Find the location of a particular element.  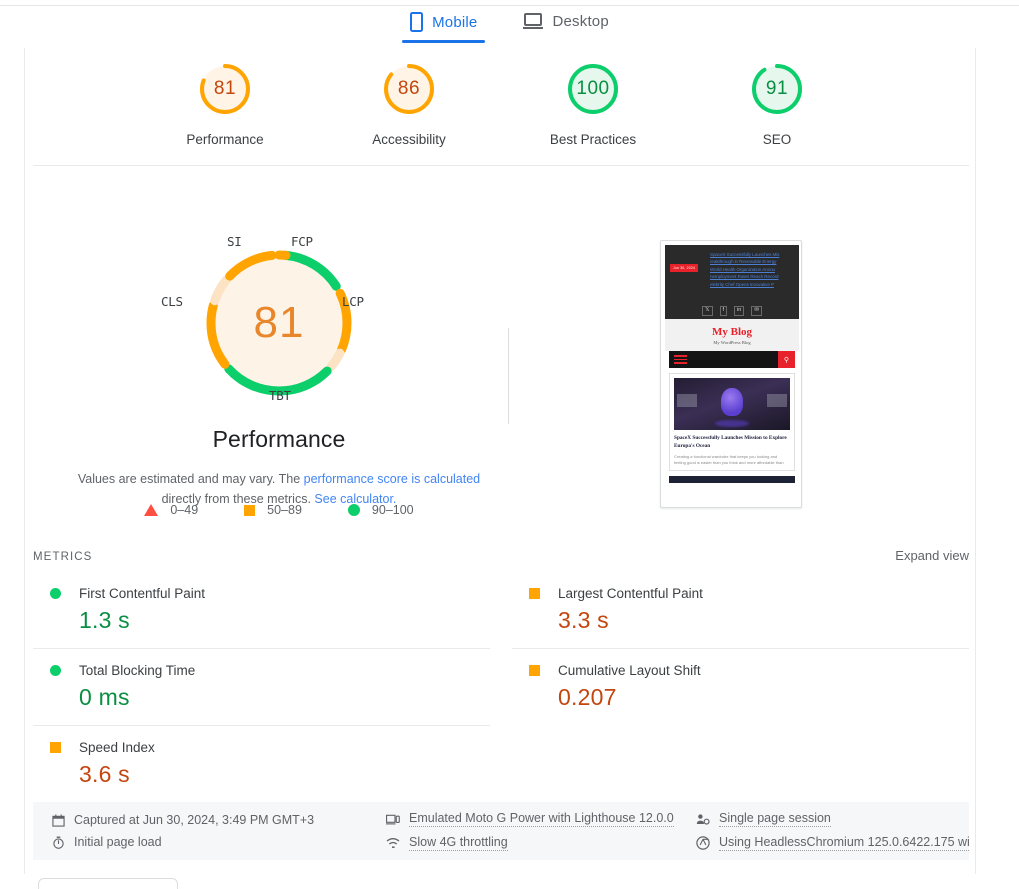

thumbnail-footer-bar is located at coordinates (732, 479).